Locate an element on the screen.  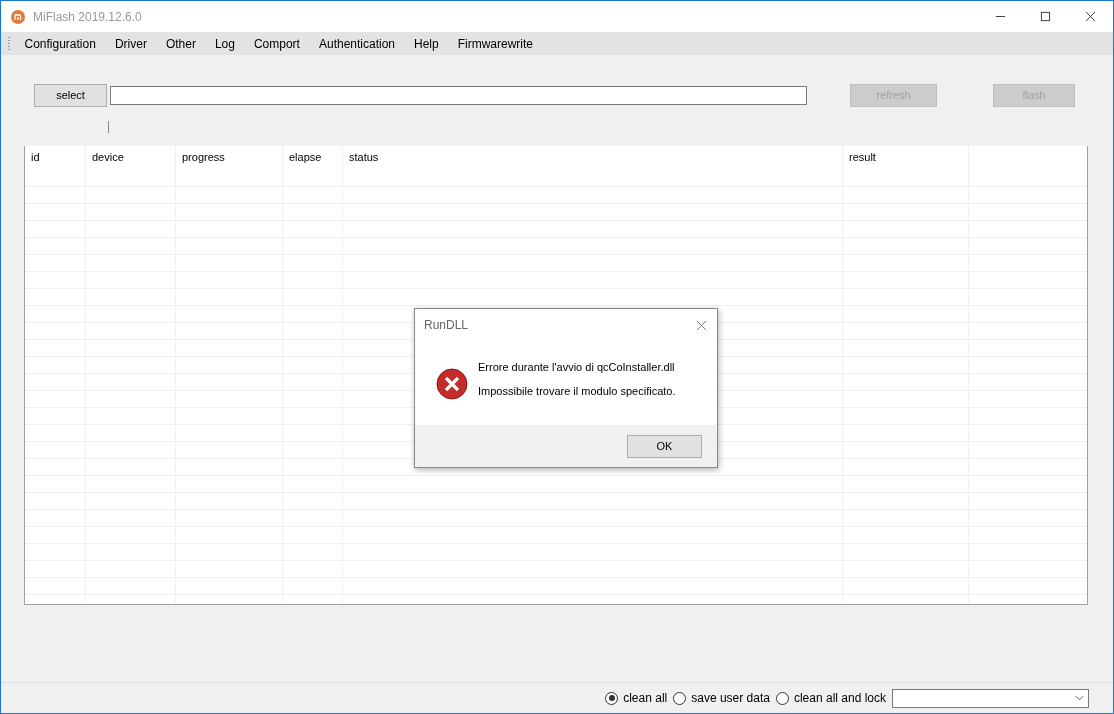
maximize-icon is located at coordinates (1045, 16).